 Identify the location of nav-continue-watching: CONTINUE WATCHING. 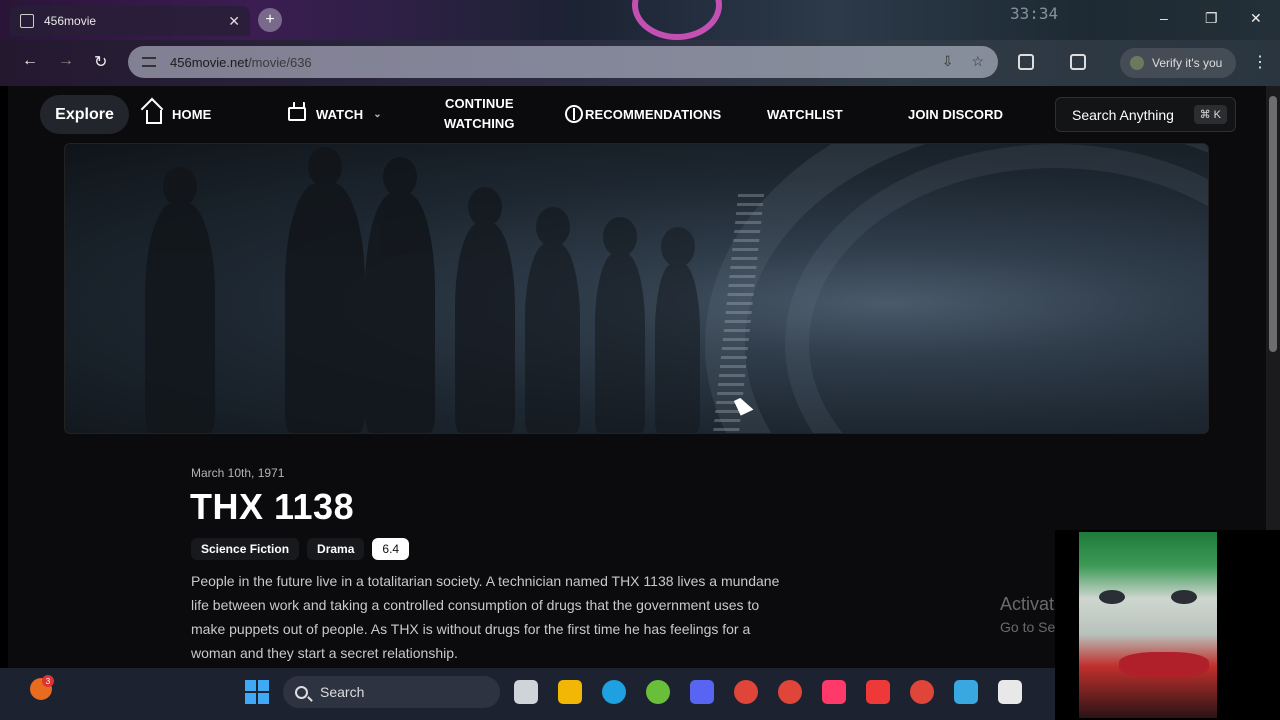
(479, 114).